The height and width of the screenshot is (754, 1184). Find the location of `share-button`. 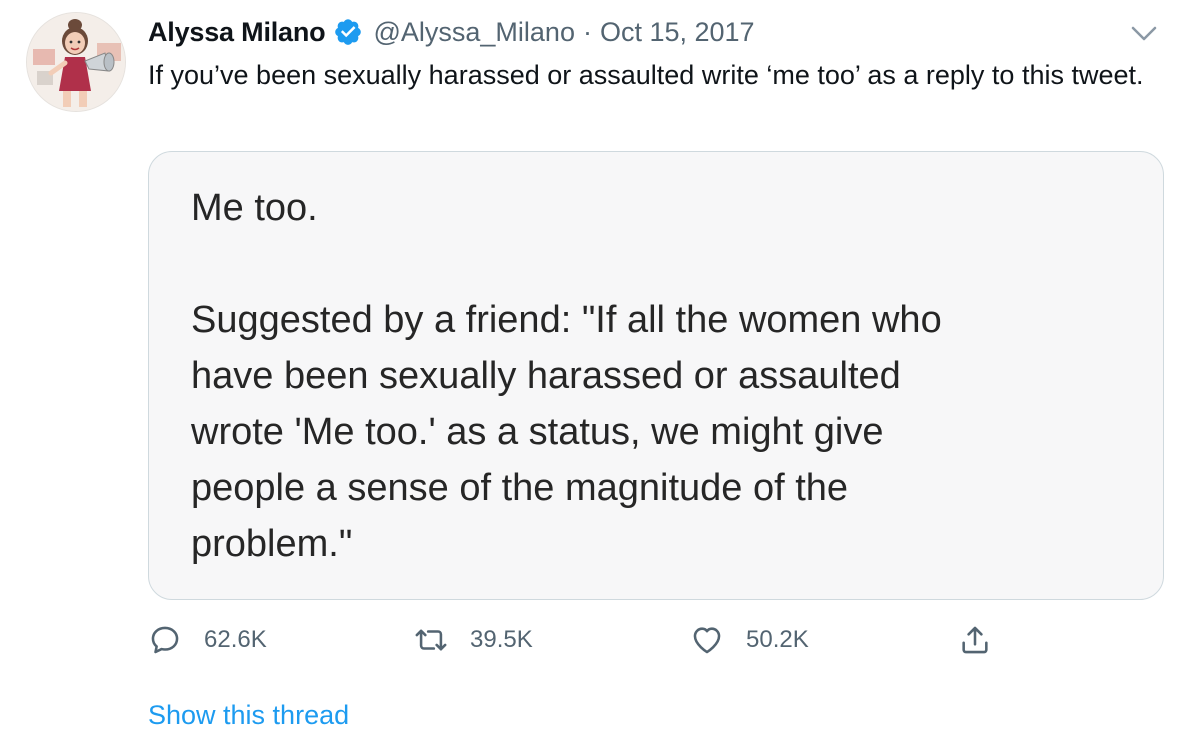

share-button is located at coordinates (975, 640).